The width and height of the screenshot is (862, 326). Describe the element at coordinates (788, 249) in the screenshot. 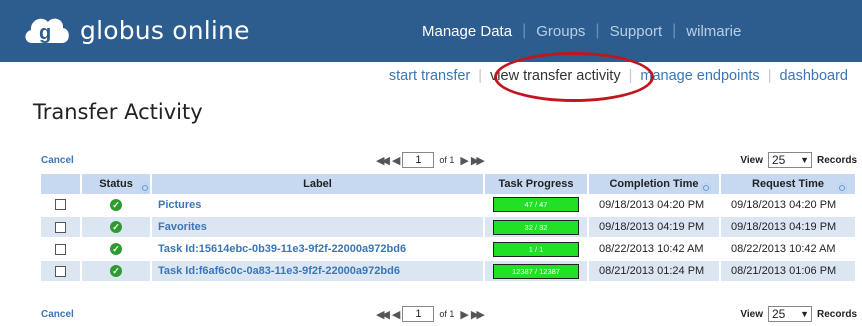

I see `request-time: 08/22/2013 10:42 AM` at that location.